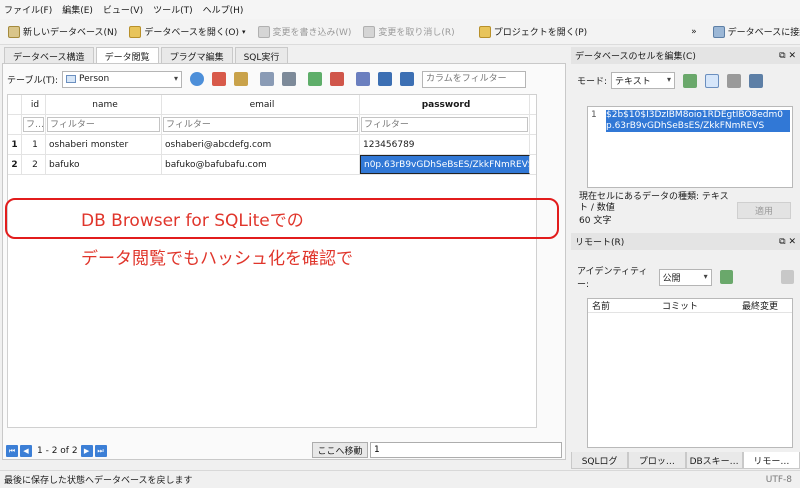  Describe the element at coordinates (787, 277) in the screenshot. I see `remote-settings-icon` at that location.